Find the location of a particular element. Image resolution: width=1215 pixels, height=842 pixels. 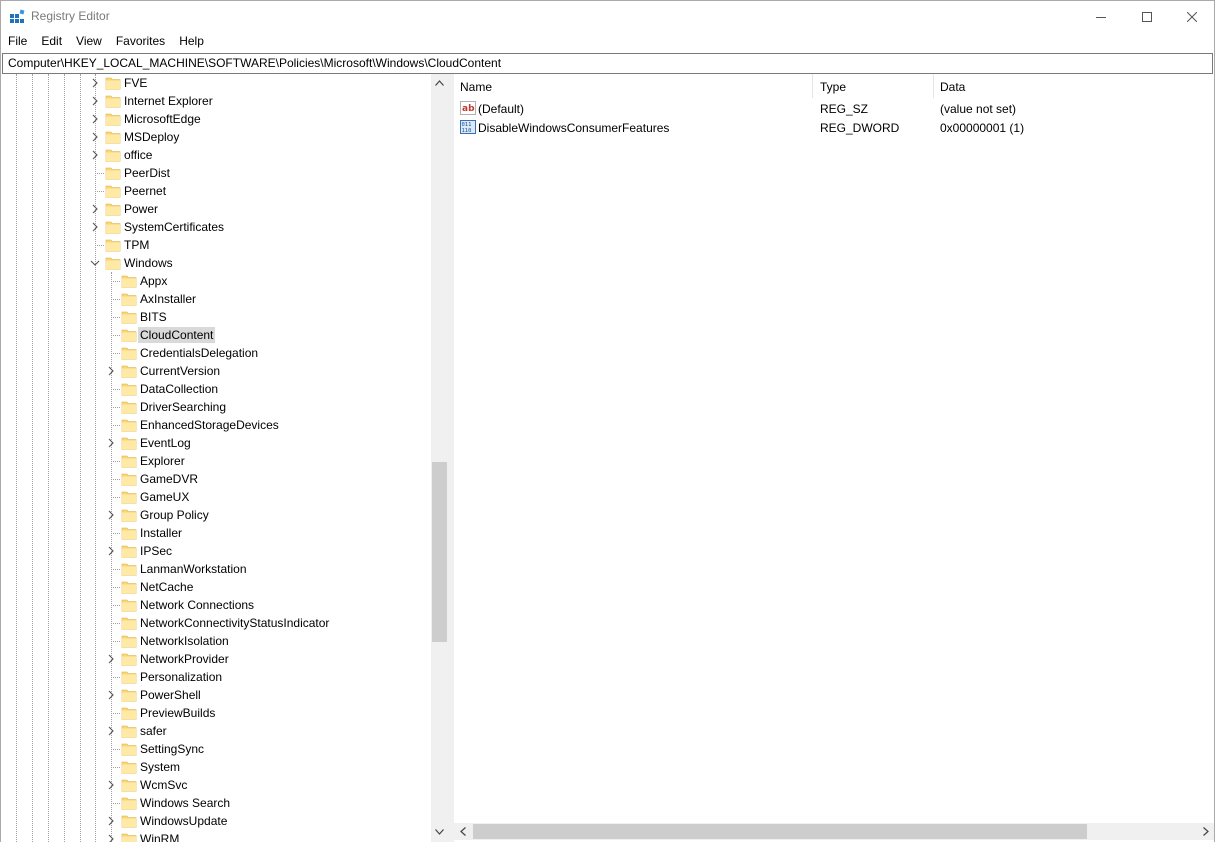

tree-item: Windows is located at coordinates (216, 263).